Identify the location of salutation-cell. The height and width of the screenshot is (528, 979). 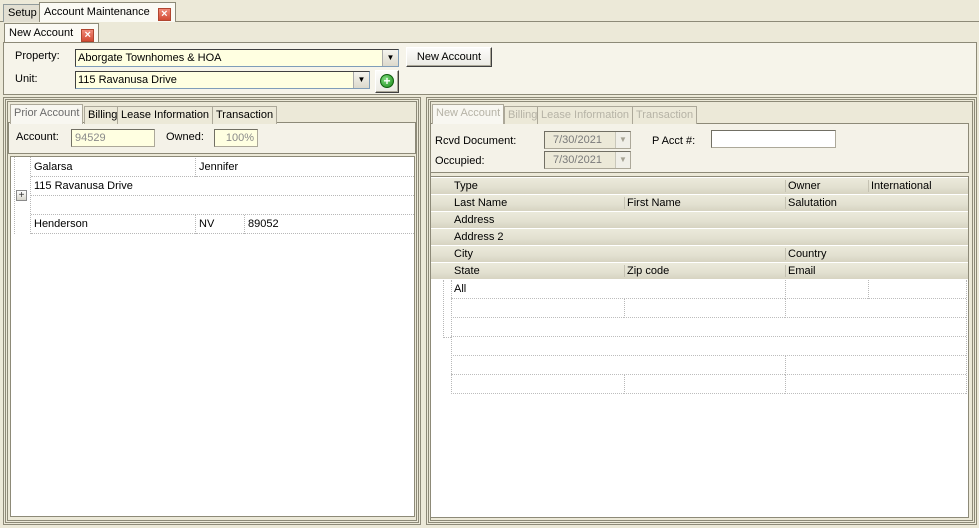
(875, 308).